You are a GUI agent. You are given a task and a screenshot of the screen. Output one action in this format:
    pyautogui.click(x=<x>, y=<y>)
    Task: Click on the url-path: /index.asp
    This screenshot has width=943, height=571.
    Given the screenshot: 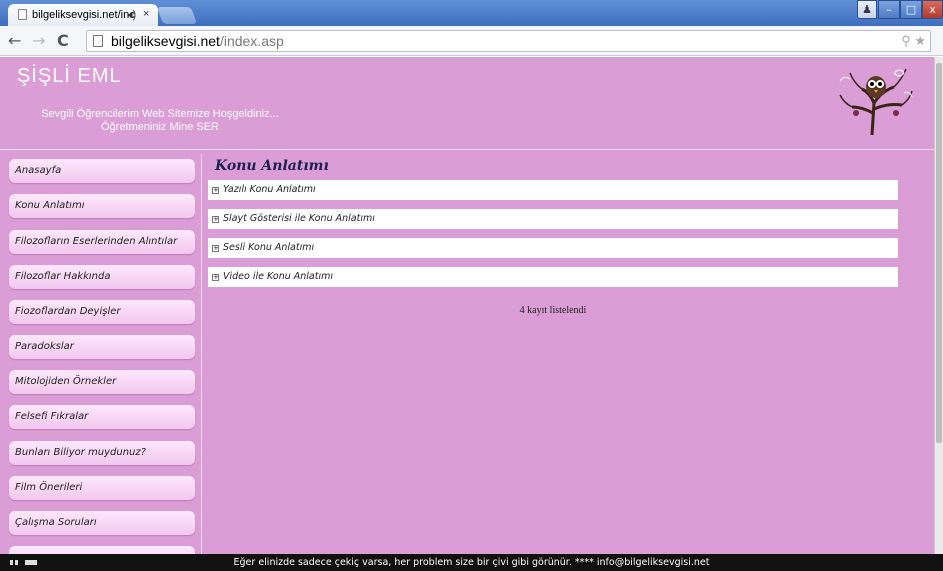 What is the action you would take?
    pyautogui.click(x=251, y=41)
    